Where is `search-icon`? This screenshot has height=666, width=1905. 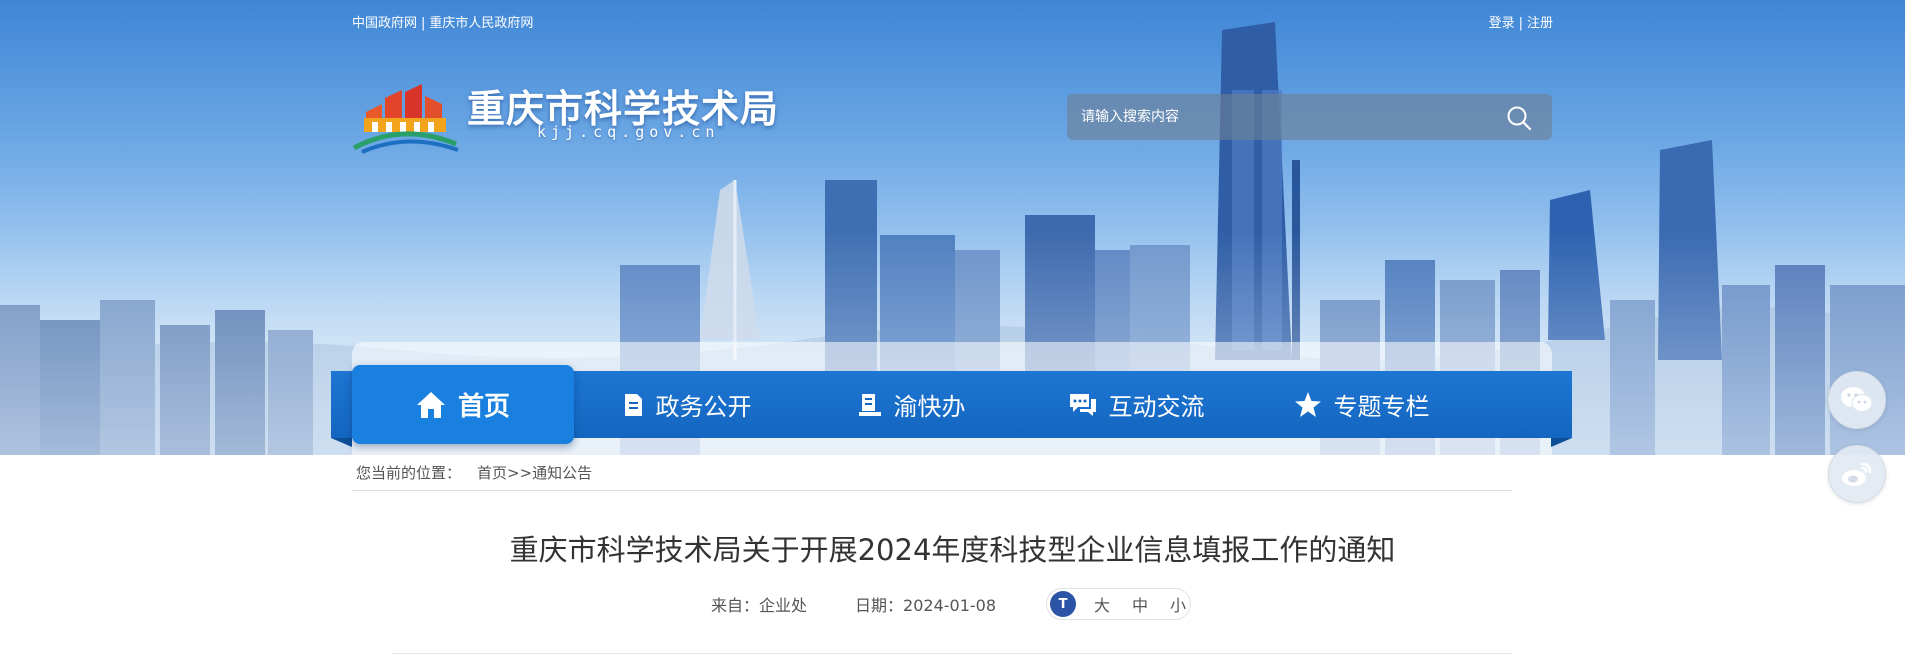 search-icon is located at coordinates (1519, 118).